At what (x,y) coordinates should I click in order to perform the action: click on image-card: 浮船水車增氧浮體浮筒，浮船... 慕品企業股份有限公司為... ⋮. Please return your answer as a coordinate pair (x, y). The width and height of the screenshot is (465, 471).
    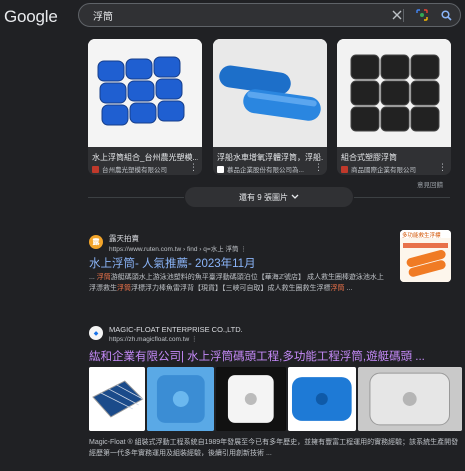
    Looking at the image, I should click on (270, 107).